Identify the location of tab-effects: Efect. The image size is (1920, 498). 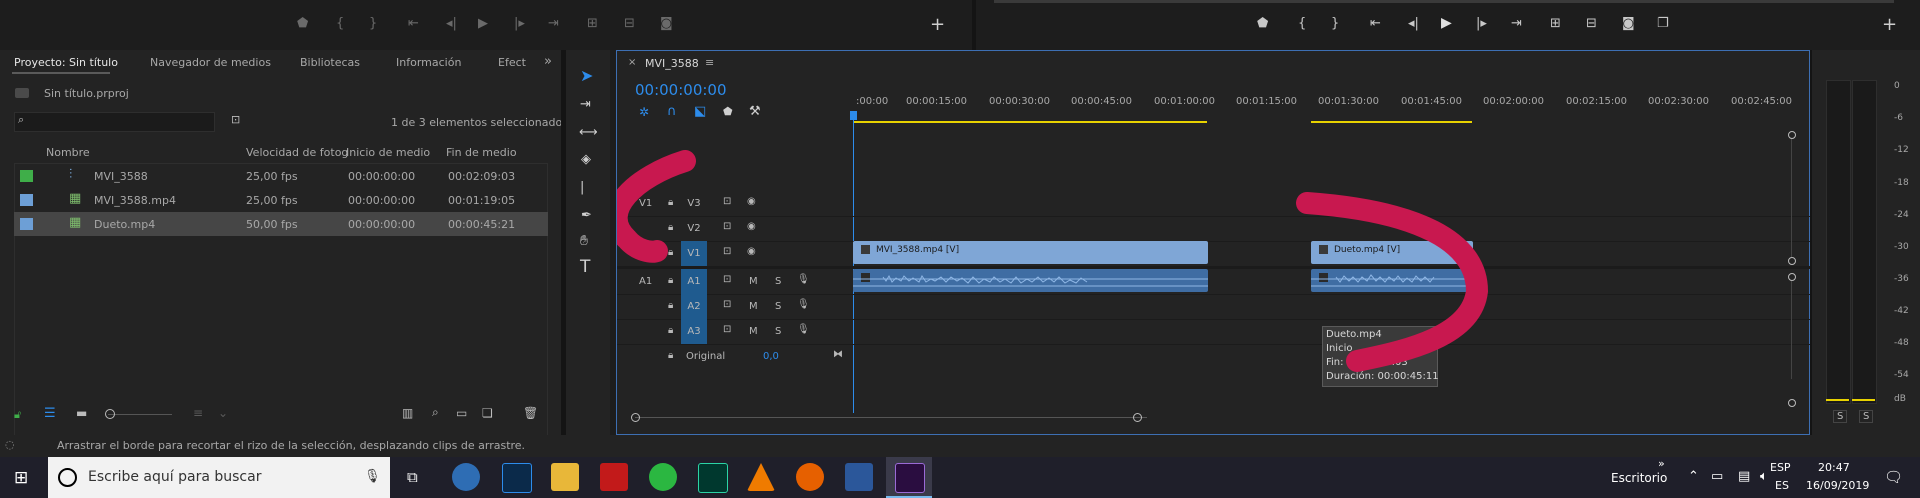
(512, 62).